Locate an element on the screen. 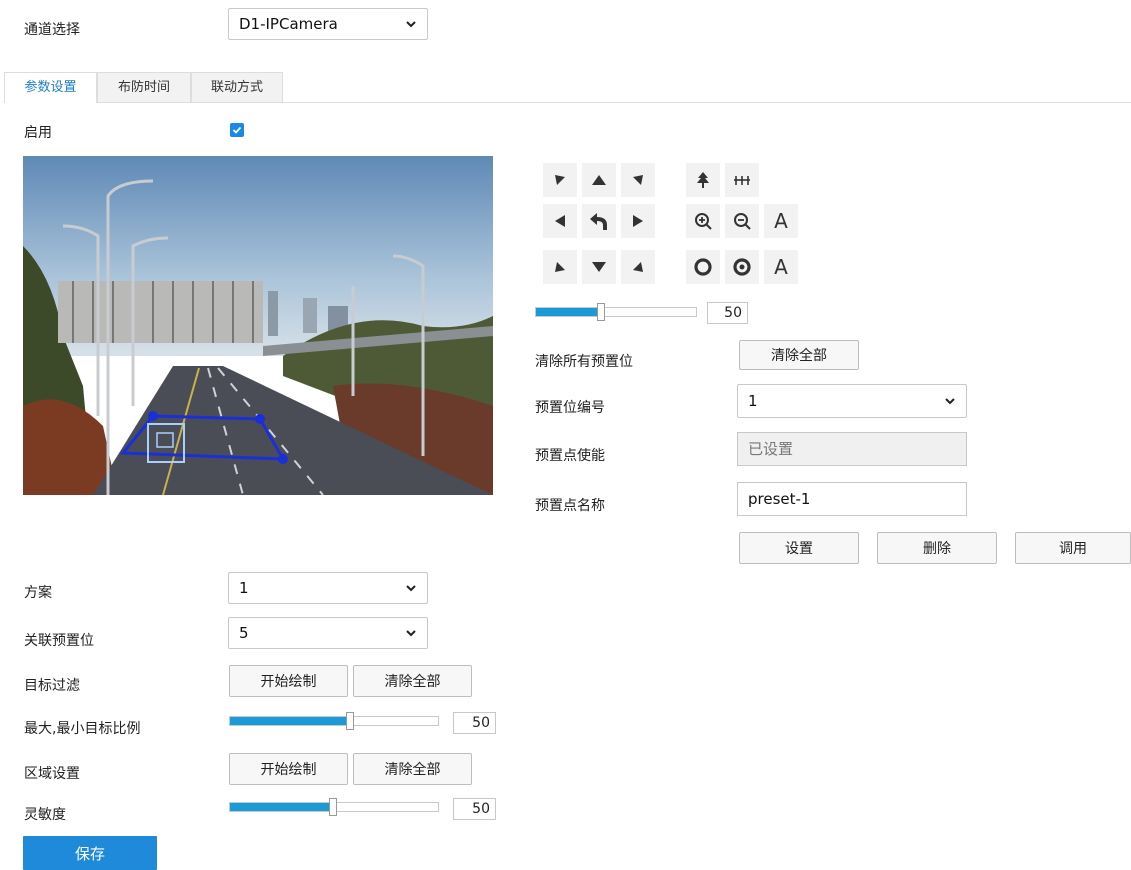  scheme-select: 1 is located at coordinates (328, 588).